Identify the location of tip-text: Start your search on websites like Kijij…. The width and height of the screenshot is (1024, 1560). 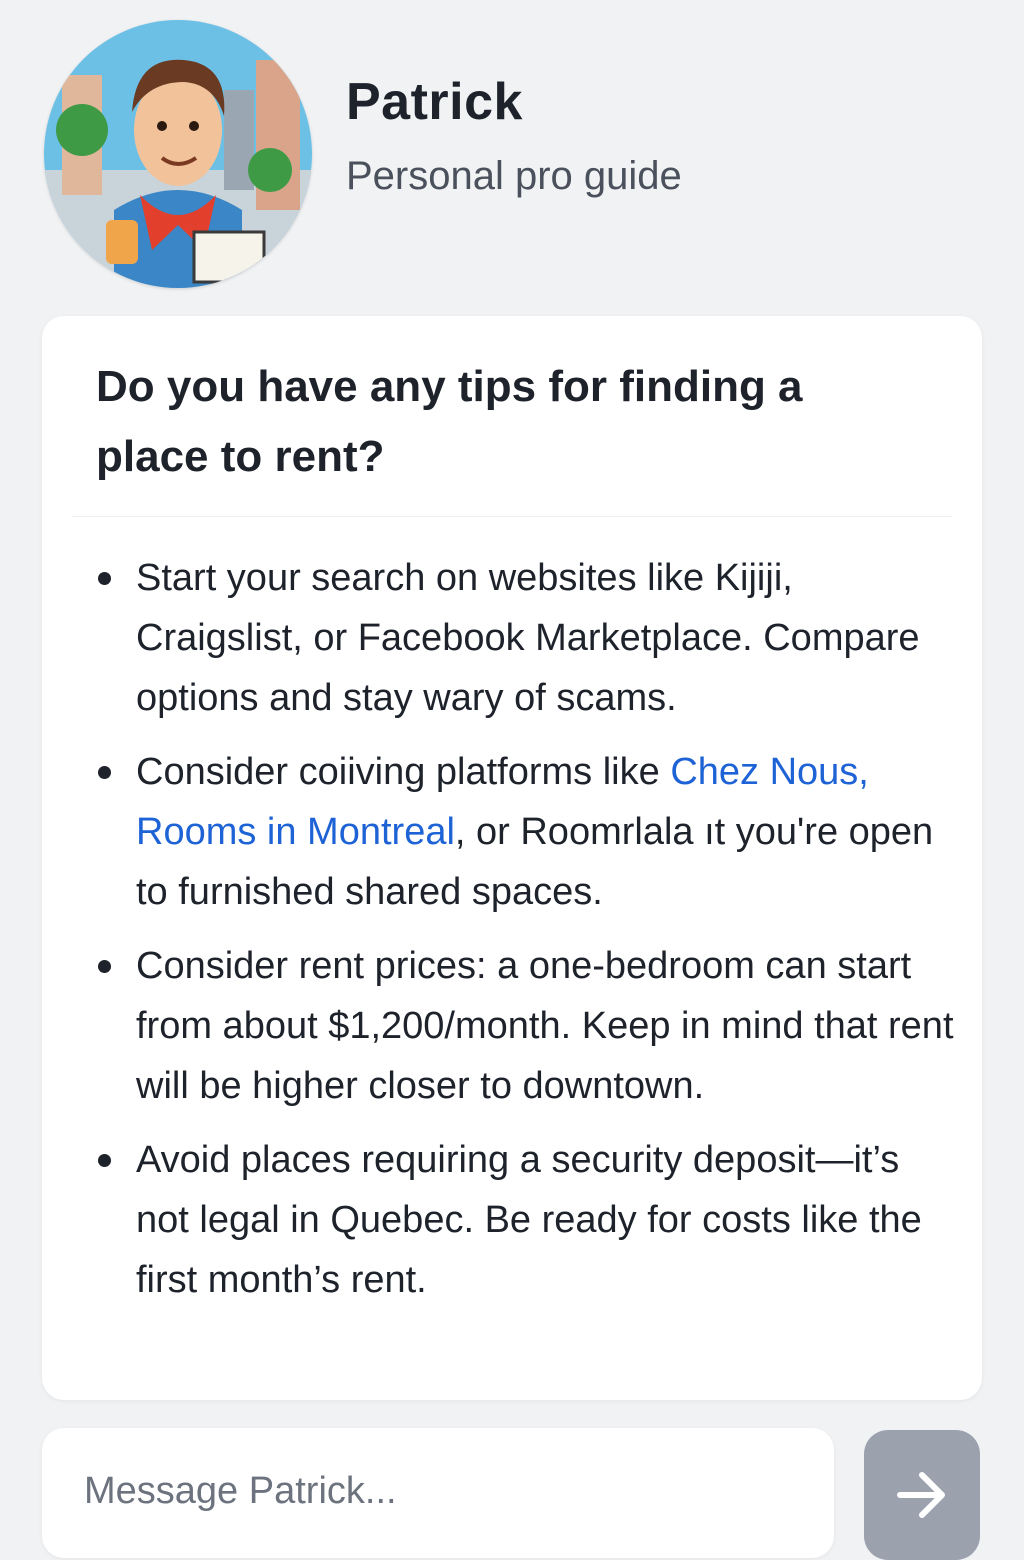
(528, 638).